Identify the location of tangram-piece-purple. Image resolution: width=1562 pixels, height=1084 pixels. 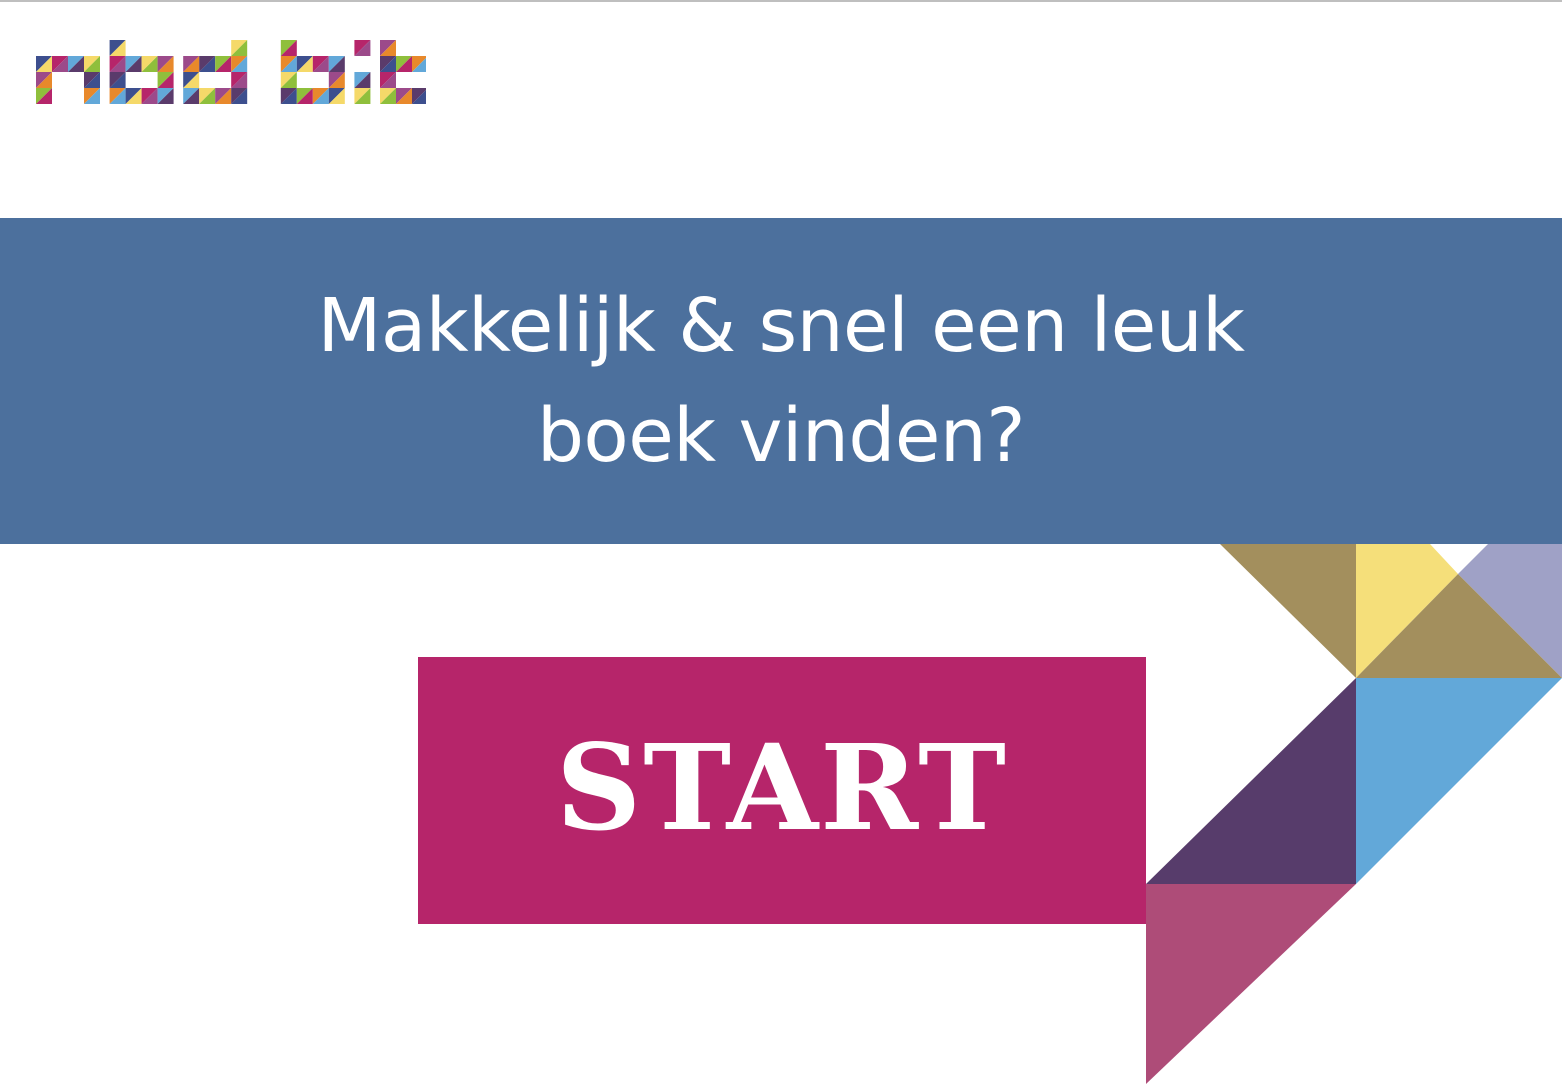
(1251, 781).